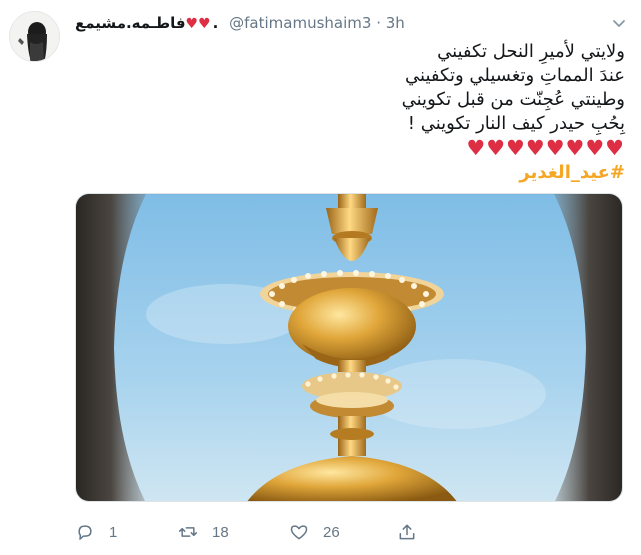  Describe the element at coordinates (395, 23) in the screenshot. I see `timestamp: 3h` at that location.